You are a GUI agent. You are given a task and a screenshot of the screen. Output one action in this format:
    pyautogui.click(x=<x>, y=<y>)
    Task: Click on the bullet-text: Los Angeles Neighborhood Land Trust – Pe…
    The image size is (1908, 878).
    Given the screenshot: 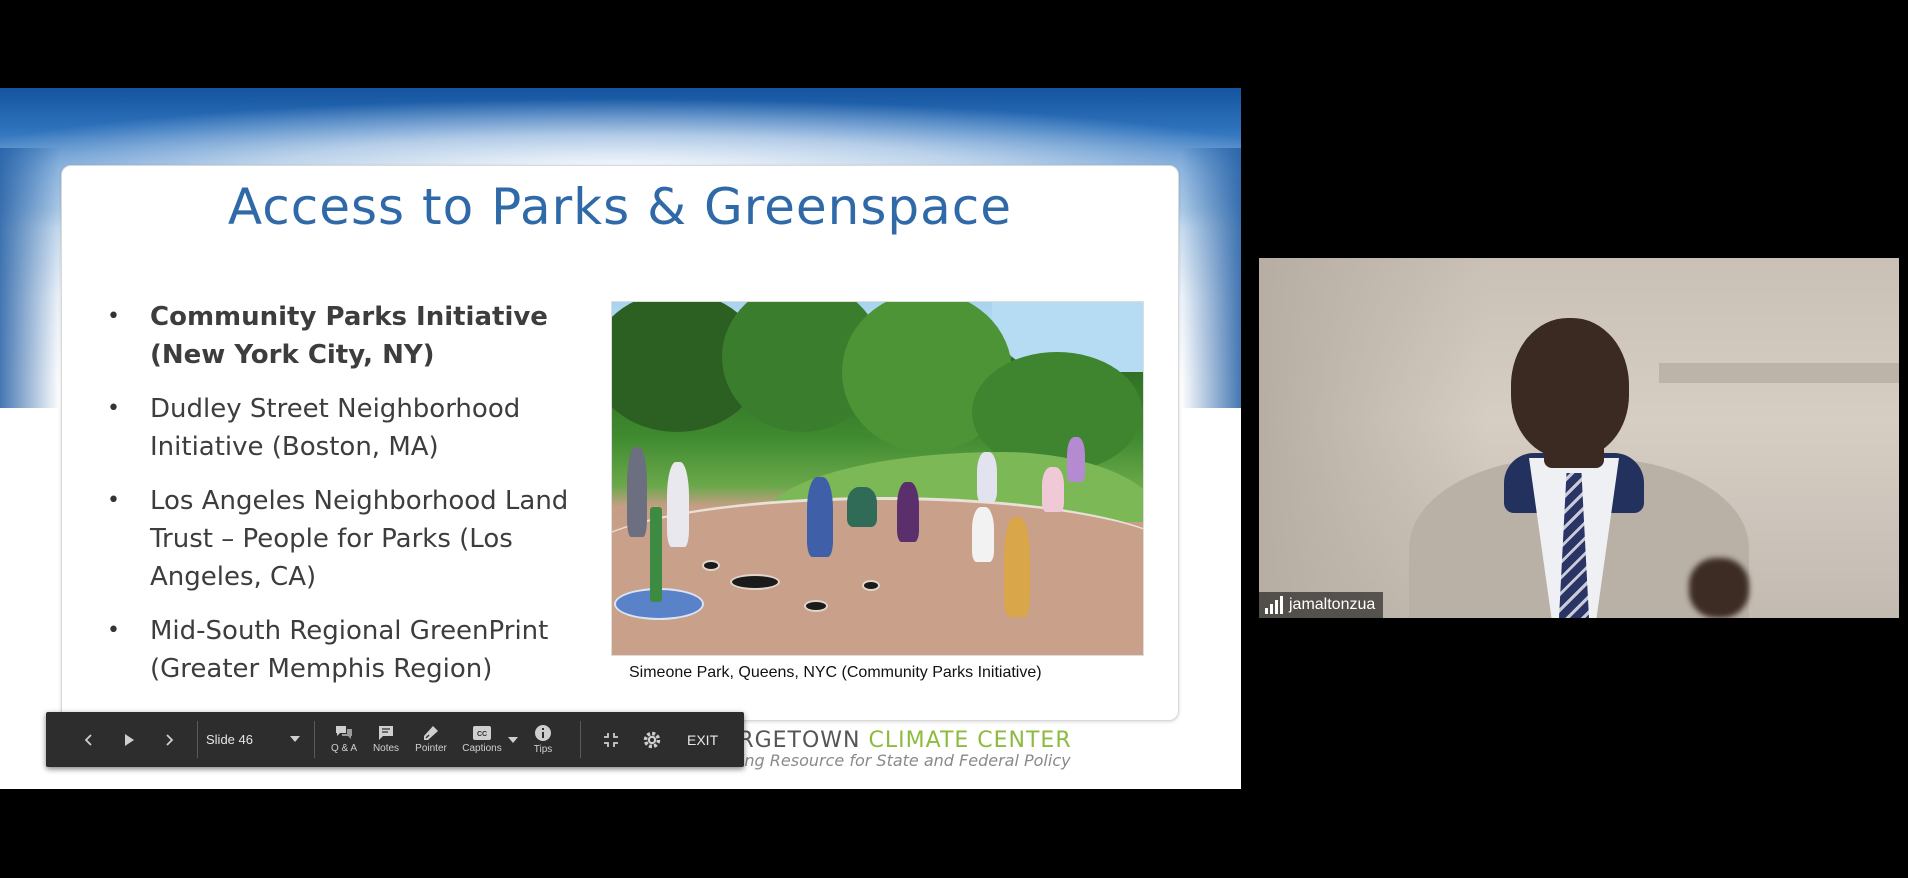 What is the action you would take?
    pyautogui.click(x=359, y=539)
    